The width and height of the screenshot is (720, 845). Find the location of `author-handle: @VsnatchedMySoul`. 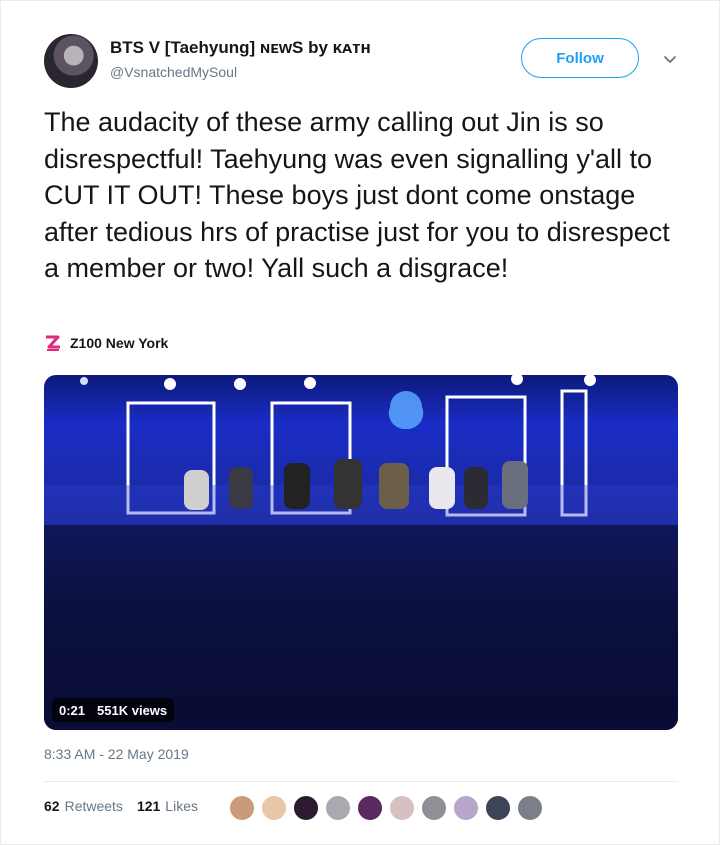

author-handle: @VsnatchedMySoul is located at coordinates (173, 72).